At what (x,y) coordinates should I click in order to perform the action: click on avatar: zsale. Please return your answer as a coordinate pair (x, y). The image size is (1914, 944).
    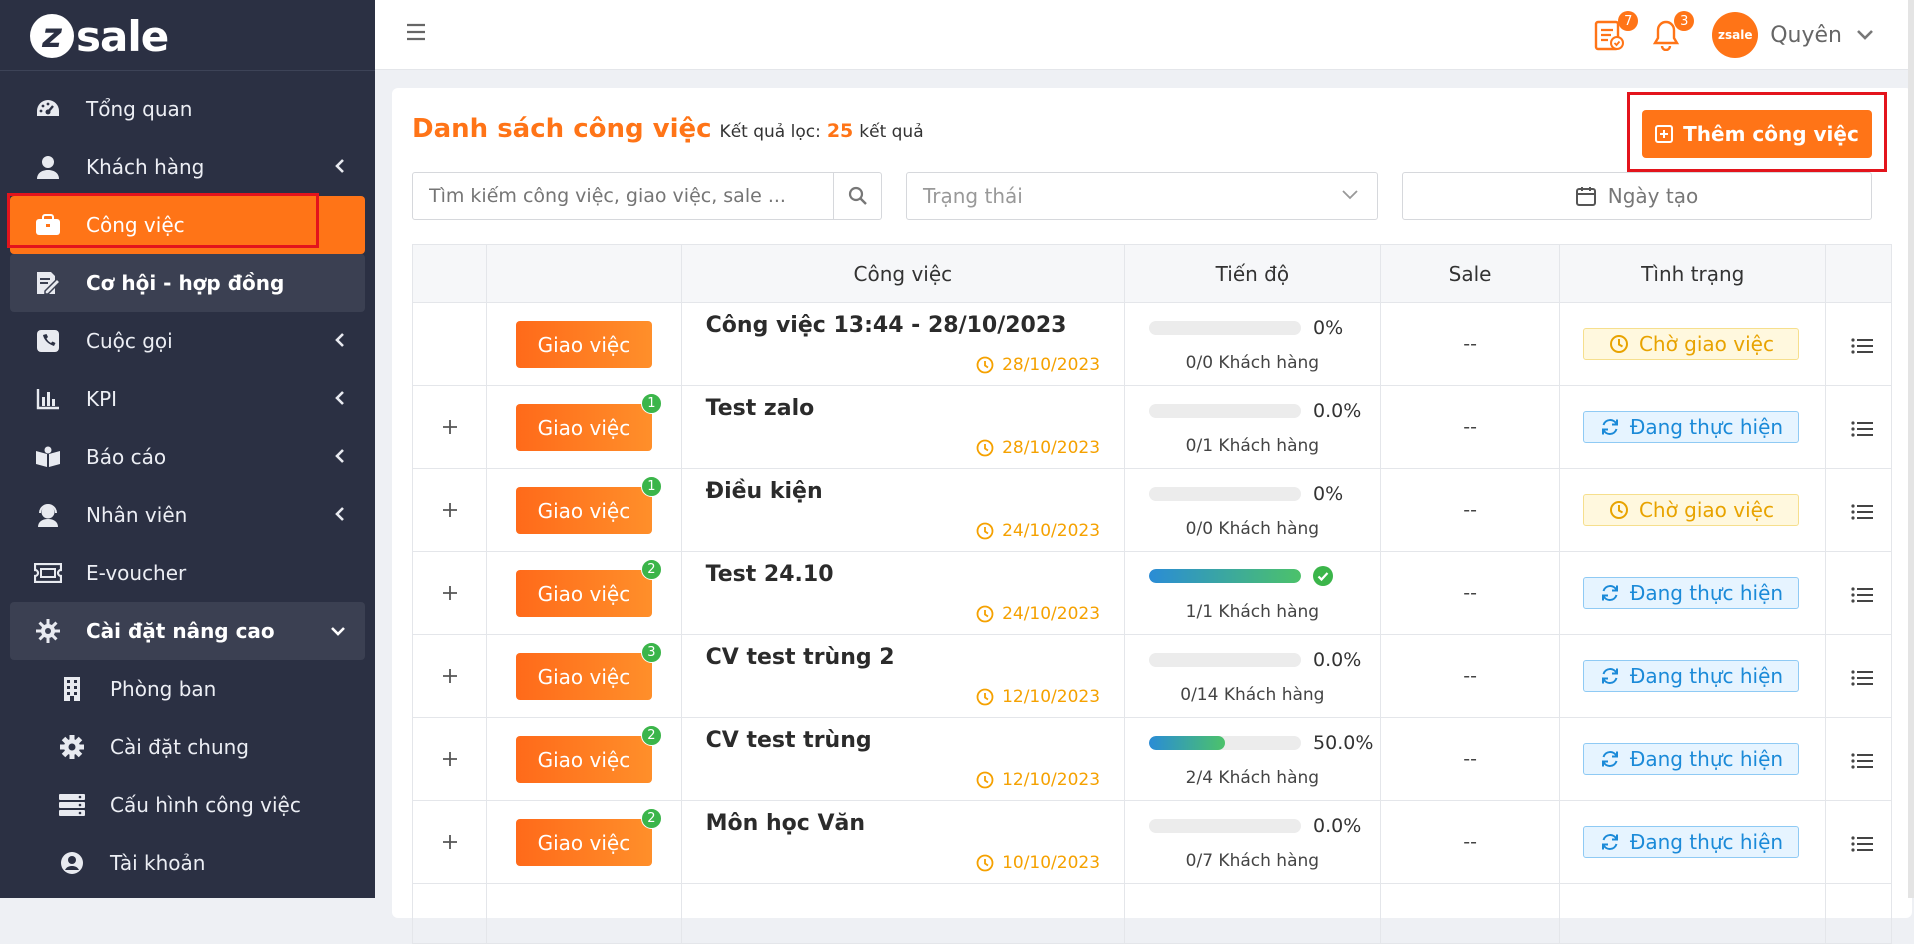
    Looking at the image, I should click on (1735, 35).